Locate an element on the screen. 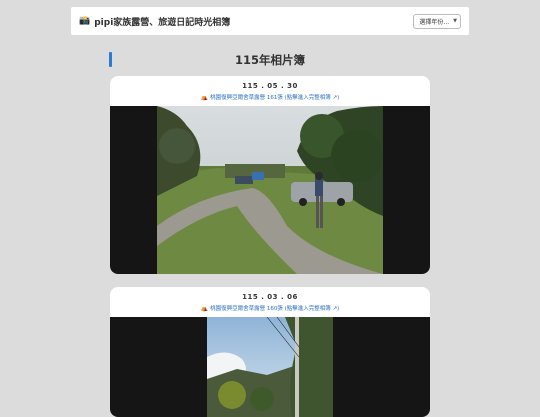 The height and width of the screenshot is (417, 540). year-select: 選擇年份... ▼ is located at coordinates (437, 21).